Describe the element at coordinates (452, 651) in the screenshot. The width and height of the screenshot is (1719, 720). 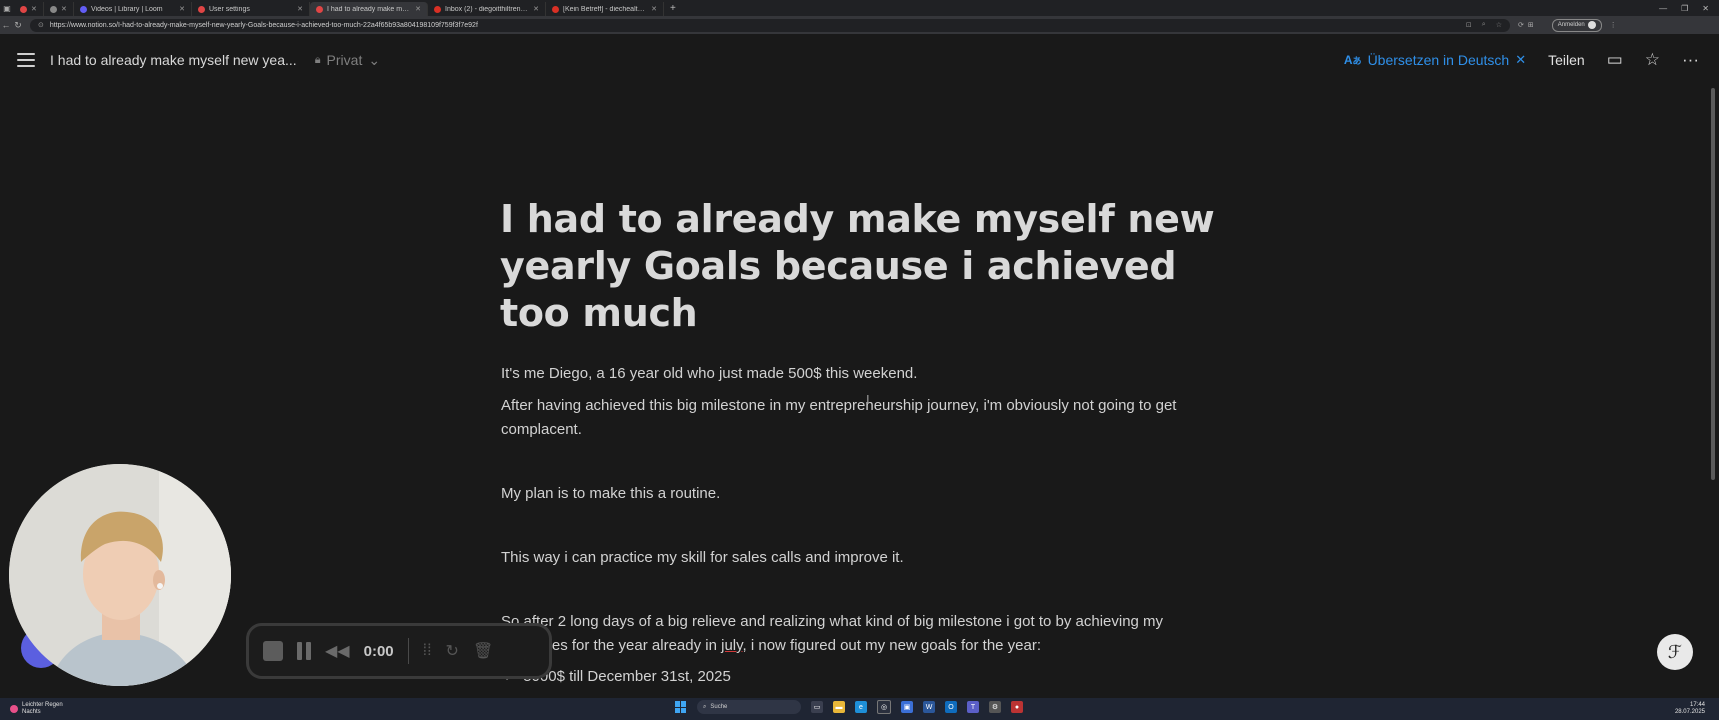
I see `restart-icon: ↻` at that location.